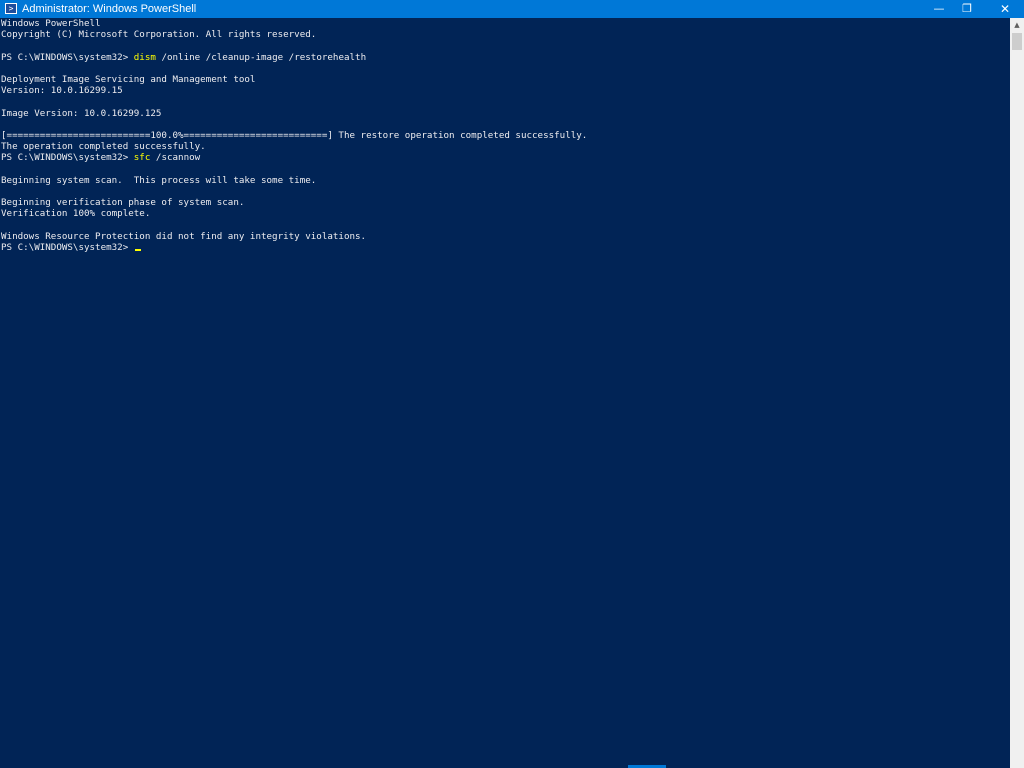 This screenshot has height=768, width=1024. Describe the element at coordinates (967, 9) in the screenshot. I see `restore-button: ❐` at that location.